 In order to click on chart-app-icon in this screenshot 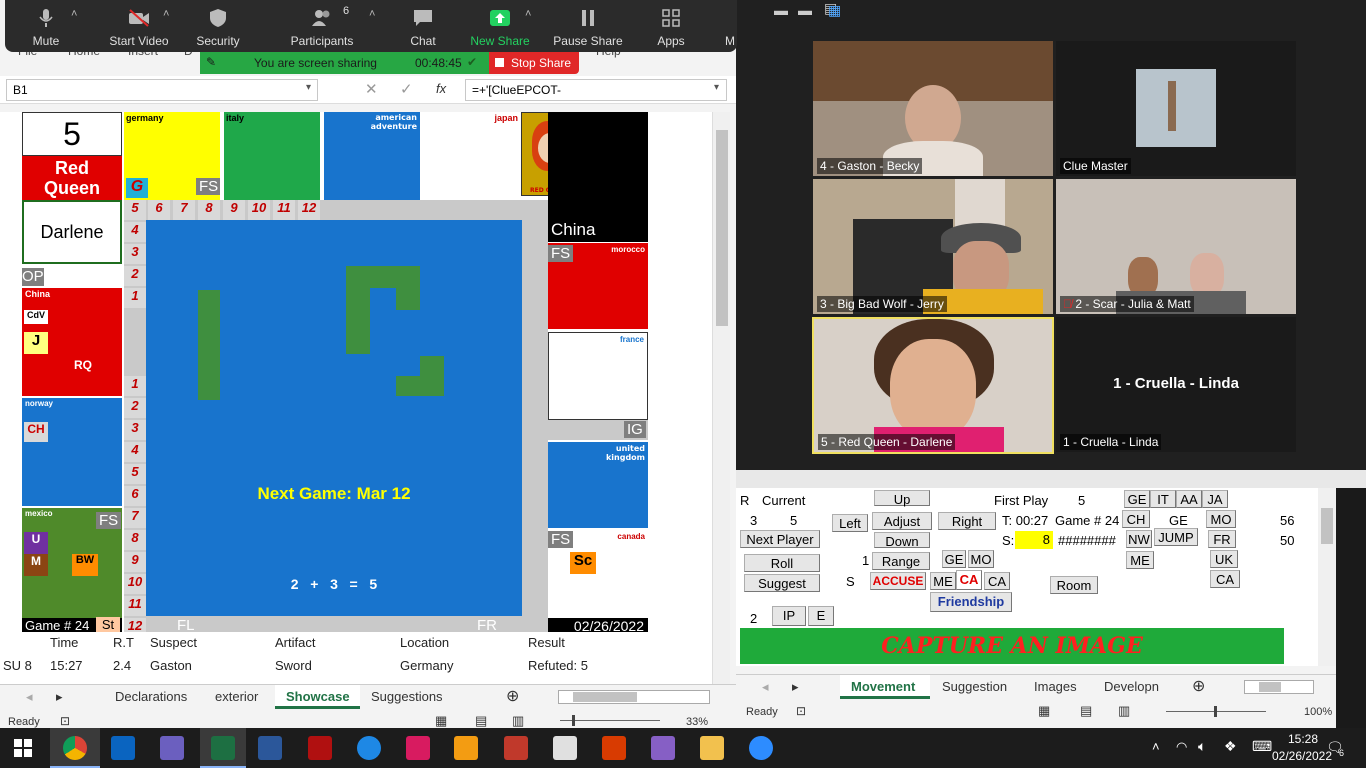, I will do `click(516, 748)`.